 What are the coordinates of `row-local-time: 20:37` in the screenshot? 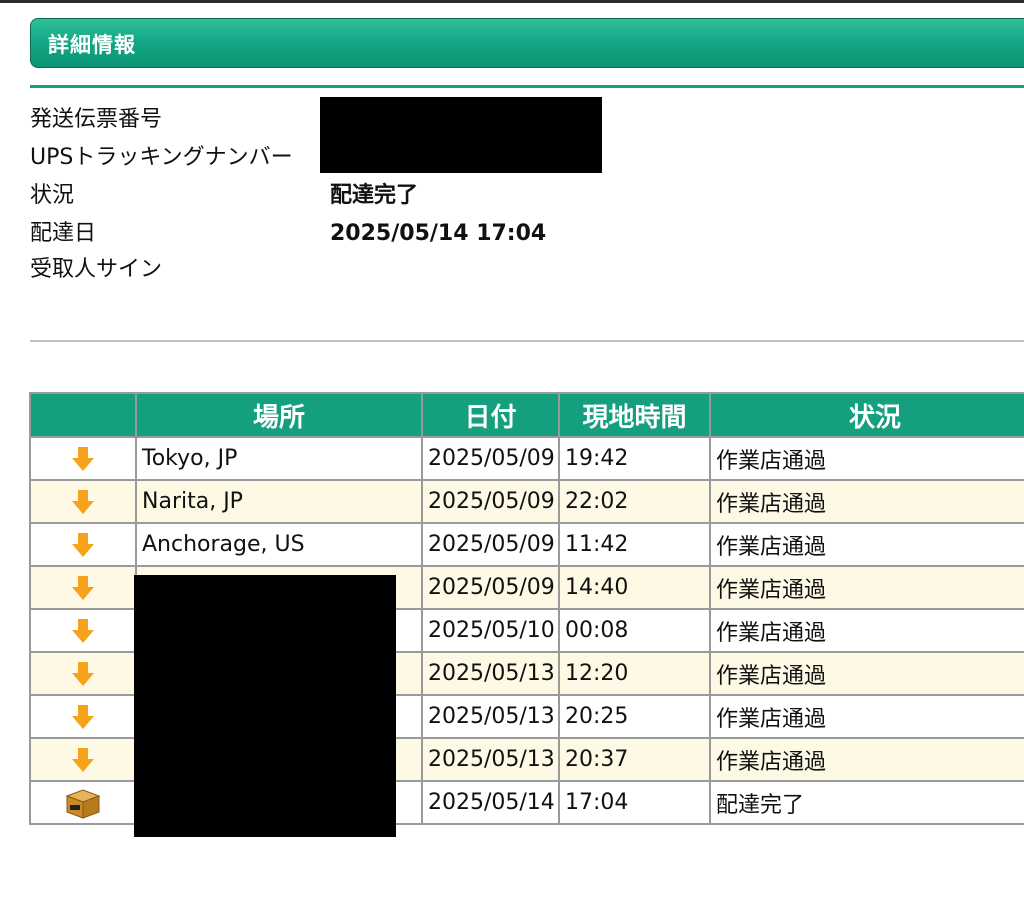 It's located at (634, 759).